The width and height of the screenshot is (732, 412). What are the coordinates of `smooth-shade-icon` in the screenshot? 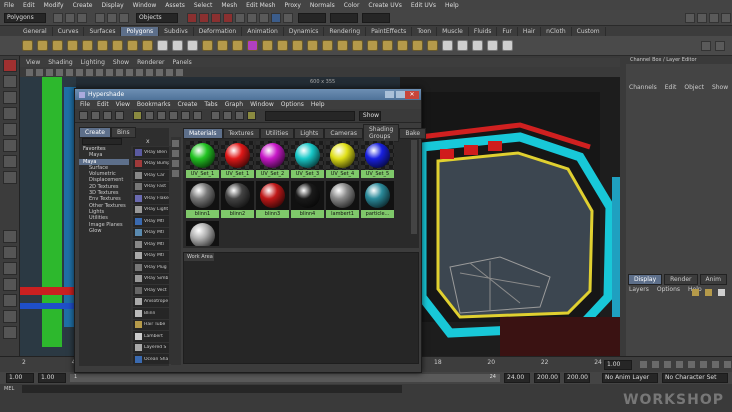 It's located at (119, 72).